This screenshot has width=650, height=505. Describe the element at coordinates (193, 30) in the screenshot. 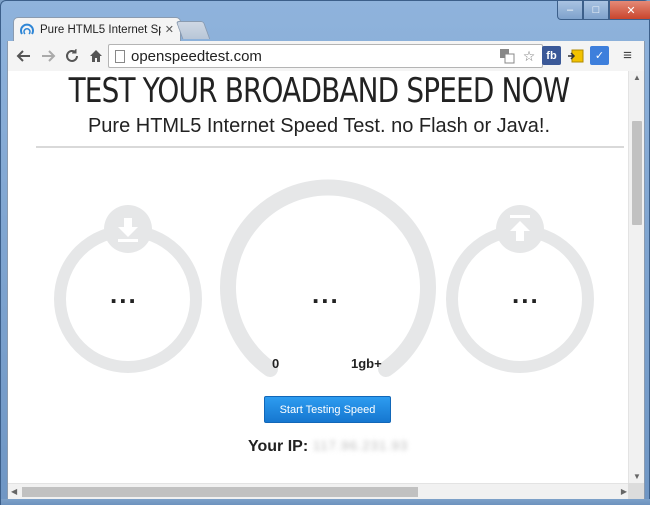

I see `new-tab-button` at that location.